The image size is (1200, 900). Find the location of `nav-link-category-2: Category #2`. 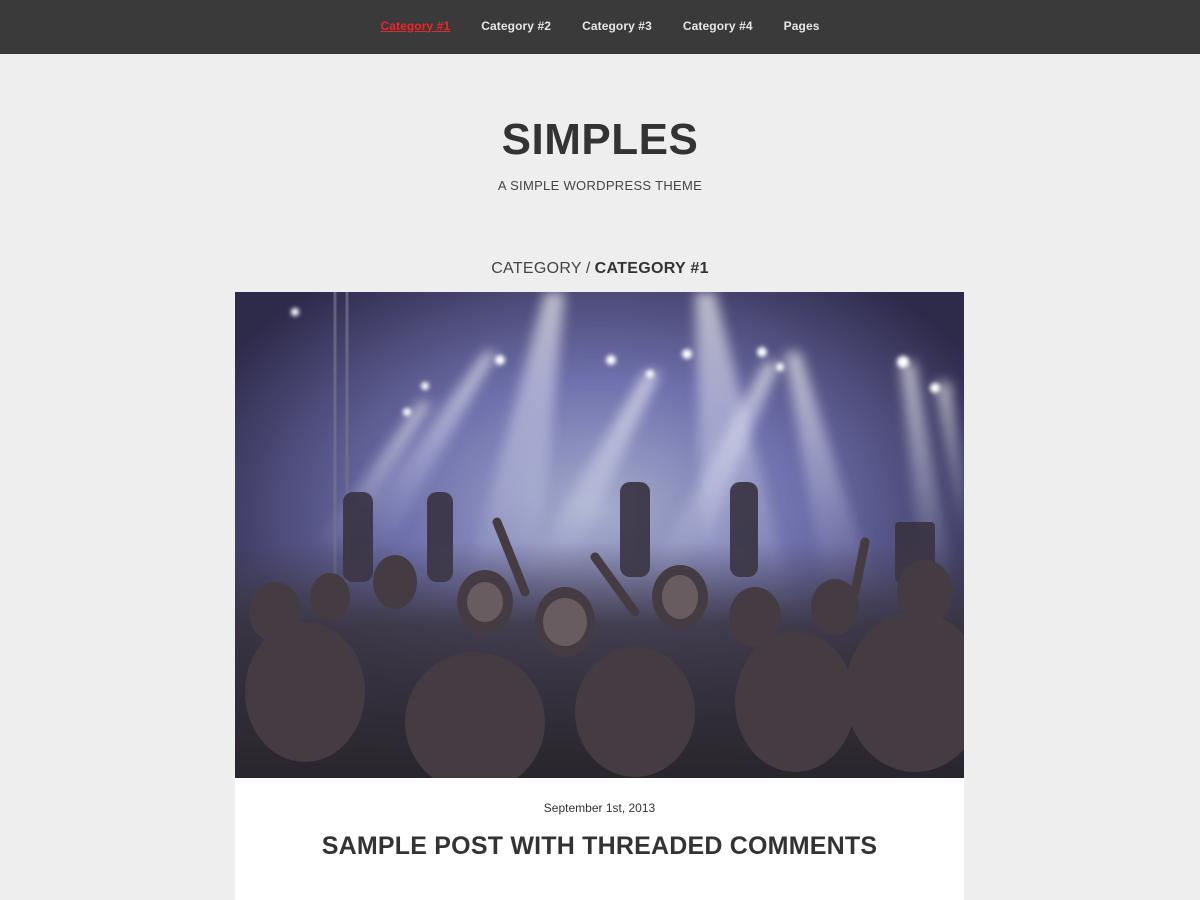

nav-link-category-2: Category #2 is located at coordinates (516, 26).